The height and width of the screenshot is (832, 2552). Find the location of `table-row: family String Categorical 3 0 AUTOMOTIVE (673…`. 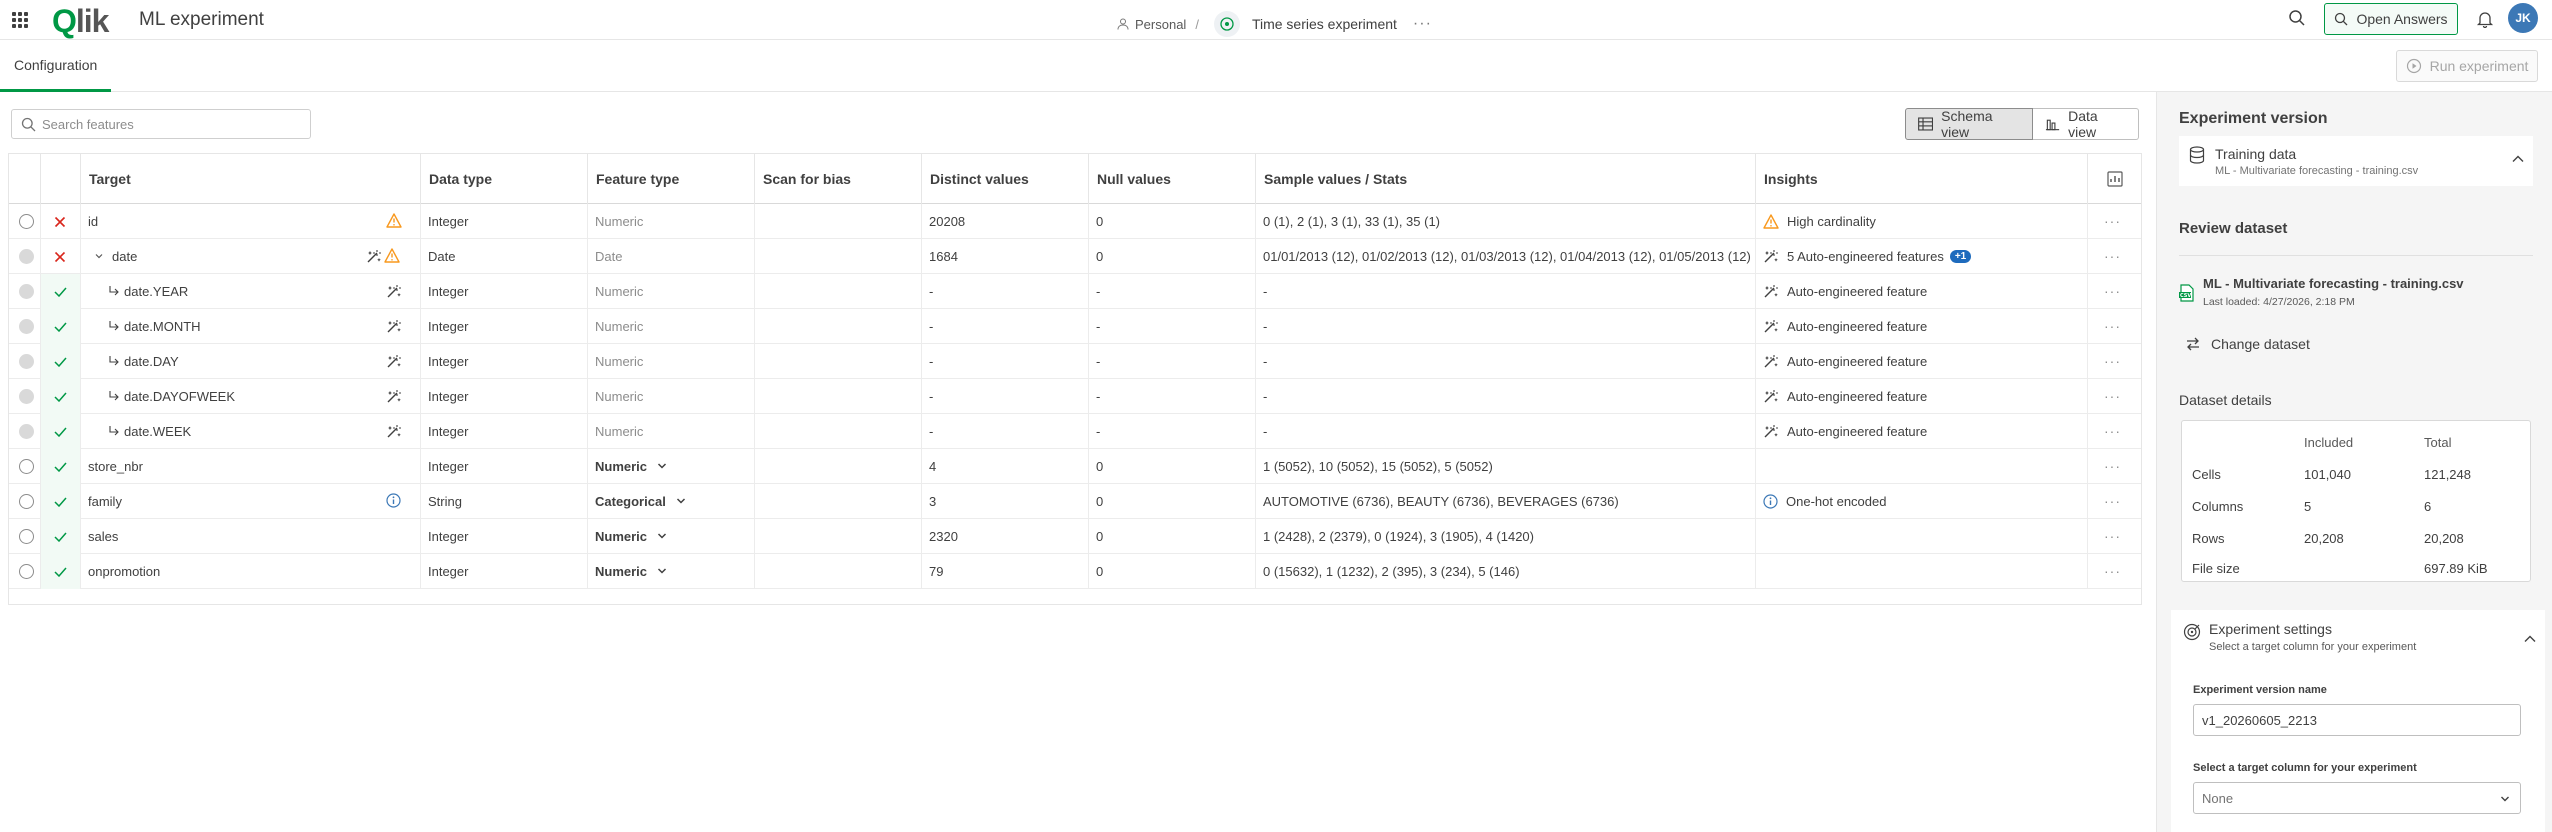

table-row: family String Categorical 3 0 AUTOMOTIVE (673… is located at coordinates (1075, 501).